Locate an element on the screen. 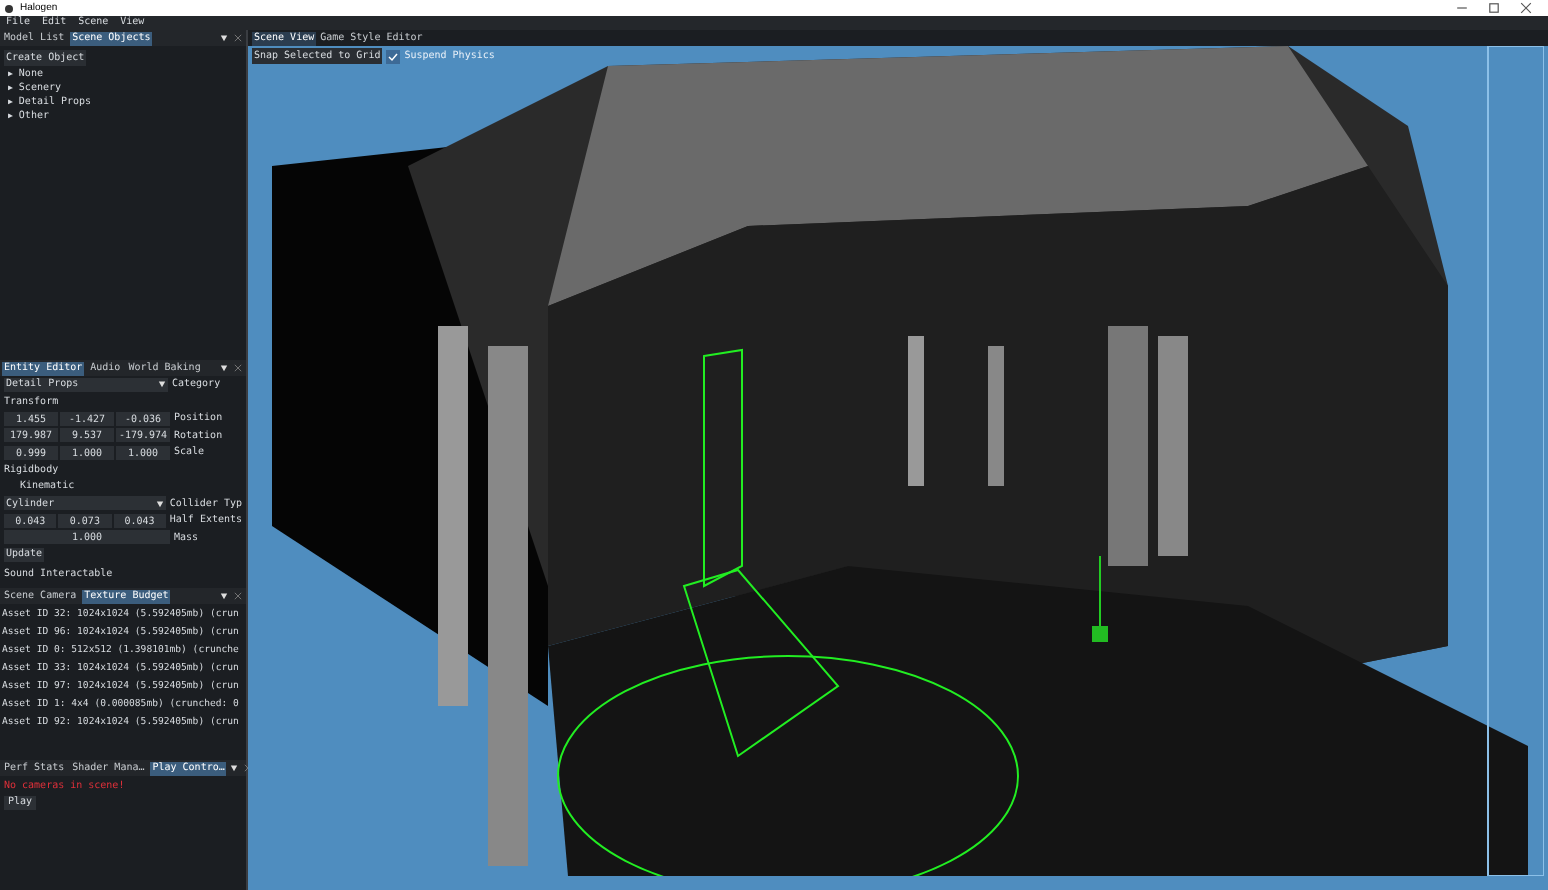 This screenshot has width=1548, height=890. checkmark-icon is located at coordinates (393, 56).